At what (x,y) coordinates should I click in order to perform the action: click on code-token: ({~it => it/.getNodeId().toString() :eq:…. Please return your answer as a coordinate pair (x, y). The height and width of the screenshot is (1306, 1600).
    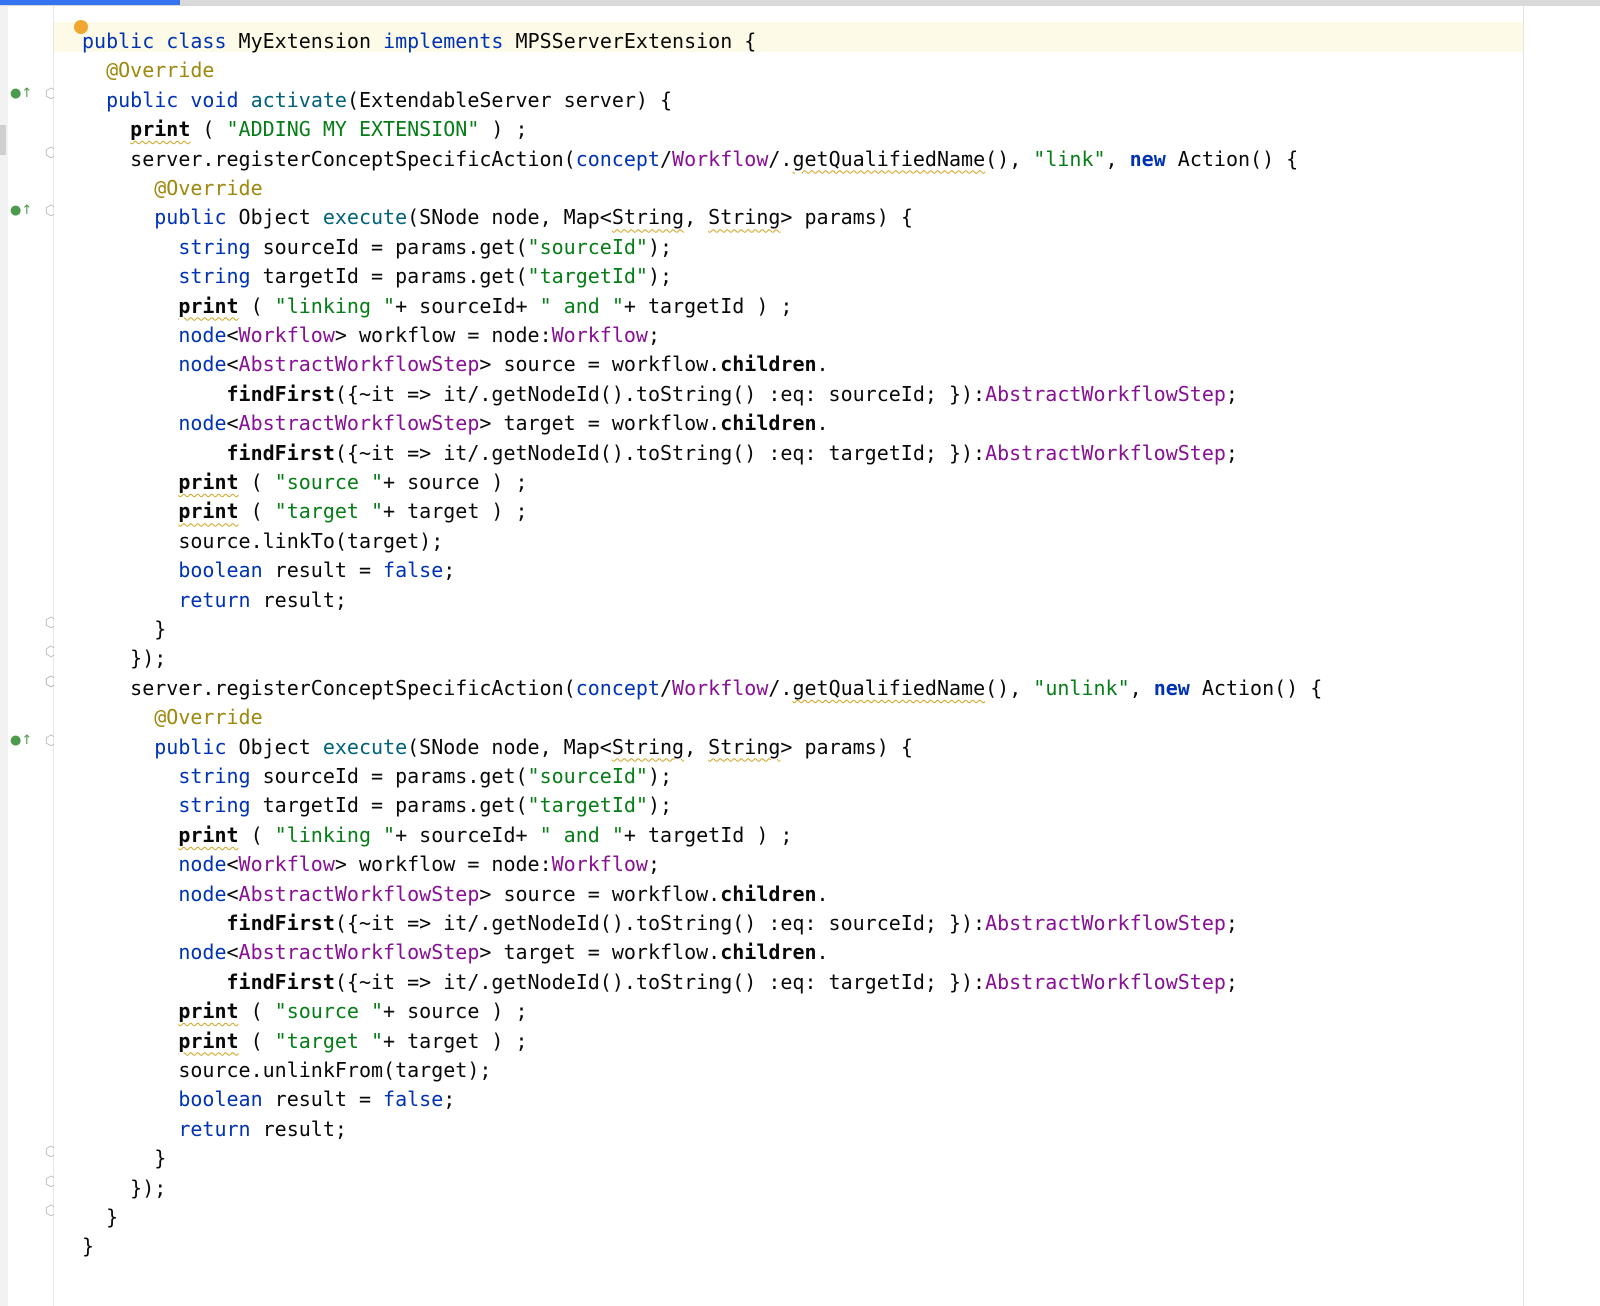
    Looking at the image, I should click on (660, 393).